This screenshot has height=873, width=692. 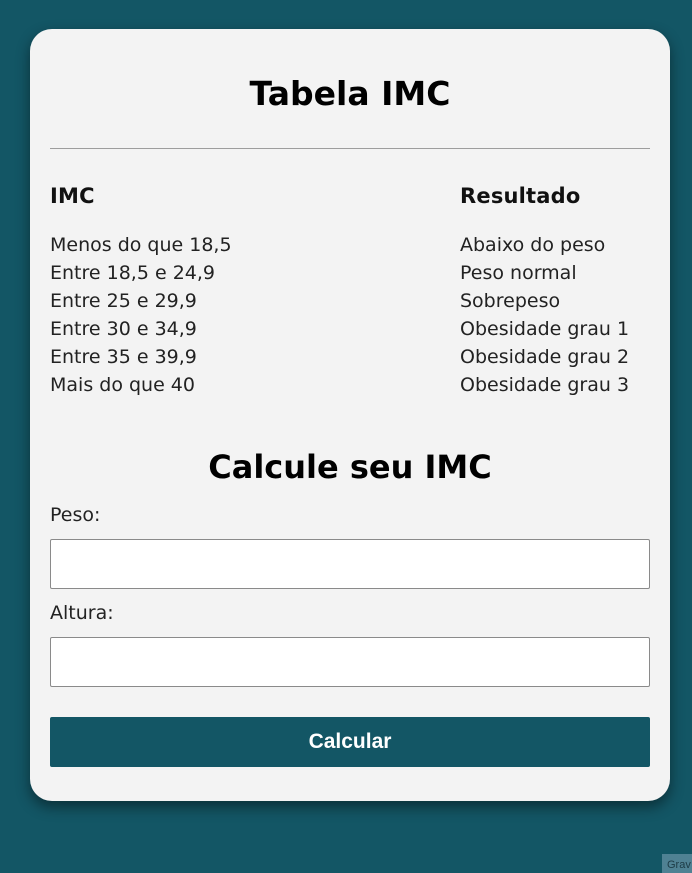 What do you see at coordinates (350, 148) in the screenshot?
I see `title-divider` at bounding box center [350, 148].